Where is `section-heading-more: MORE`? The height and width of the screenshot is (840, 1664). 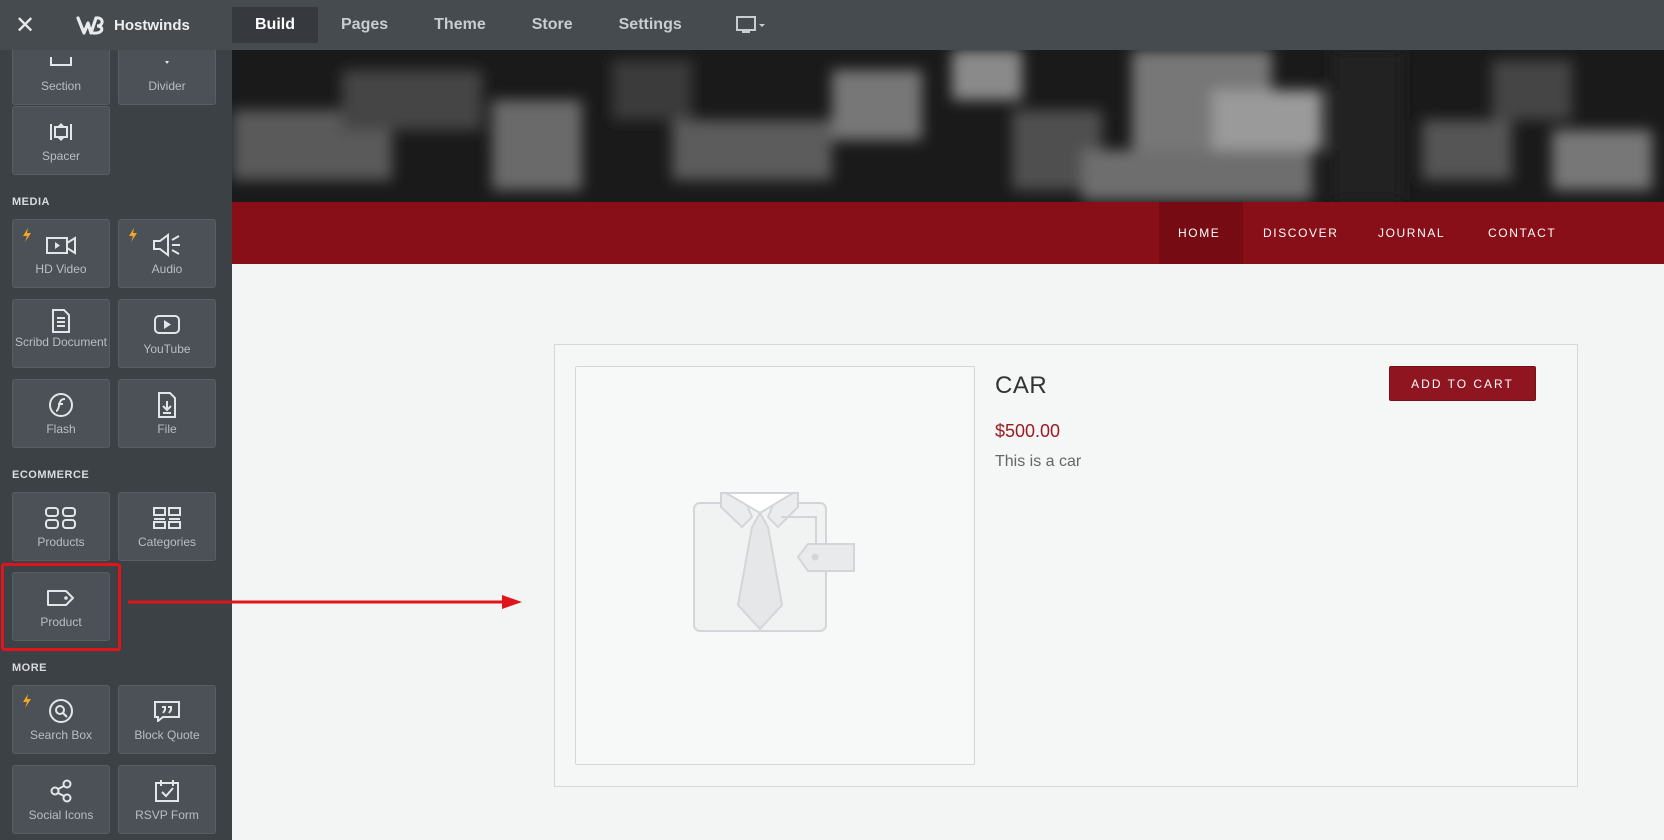 section-heading-more: MORE is located at coordinates (29, 668).